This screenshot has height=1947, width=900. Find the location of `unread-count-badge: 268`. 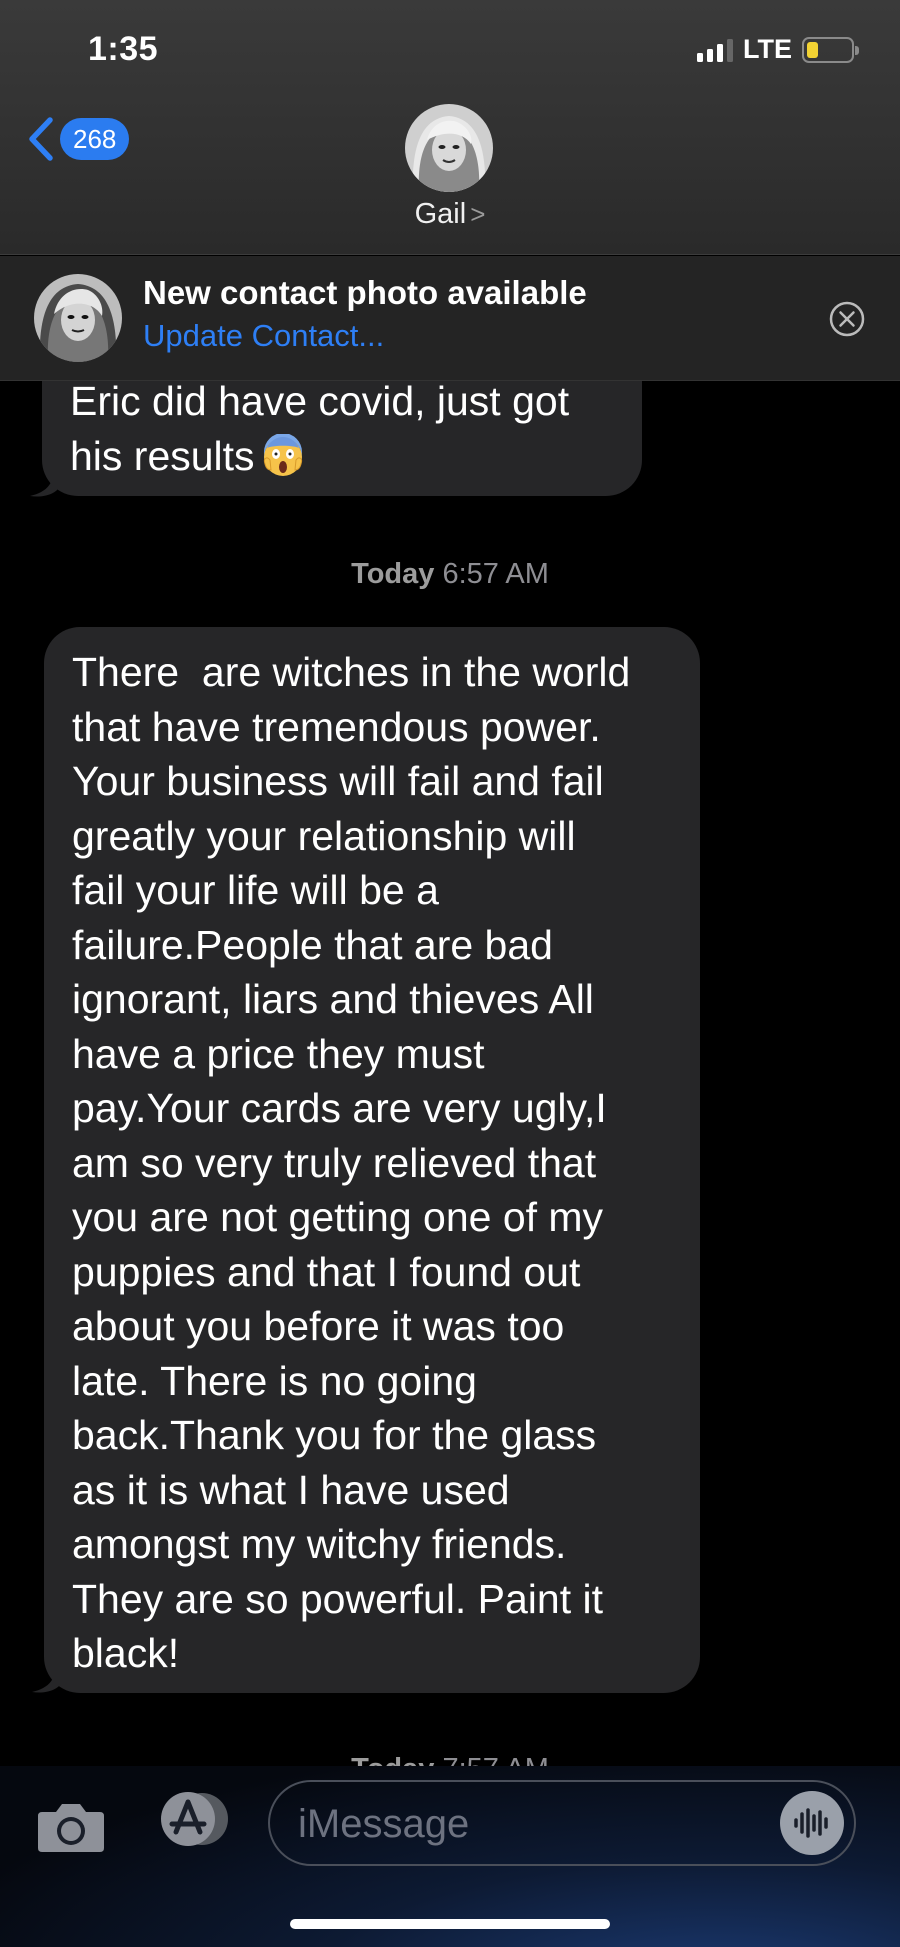

unread-count-badge: 268 is located at coordinates (95, 139).